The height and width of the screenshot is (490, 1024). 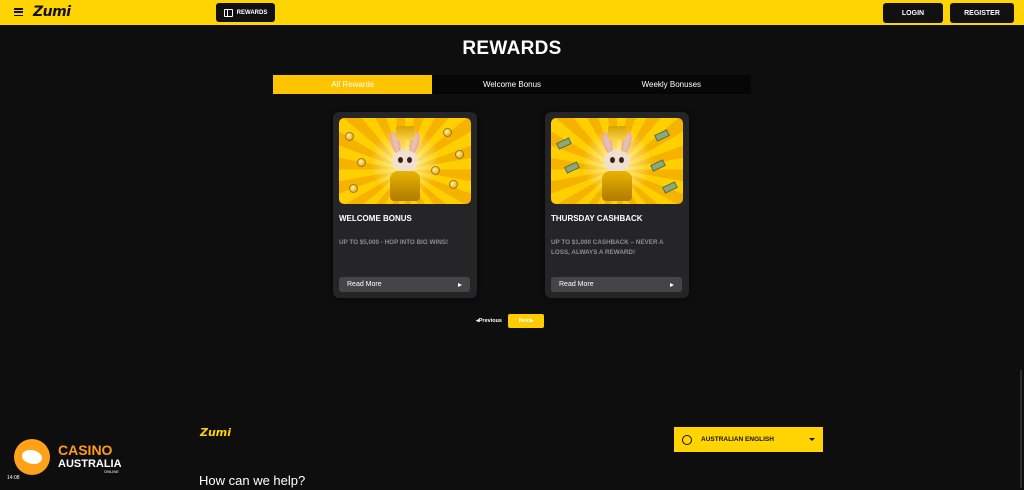 I want to click on card-description: UP TO $5,000 - HOP INTO BIG WINS!, so click(x=394, y=242).